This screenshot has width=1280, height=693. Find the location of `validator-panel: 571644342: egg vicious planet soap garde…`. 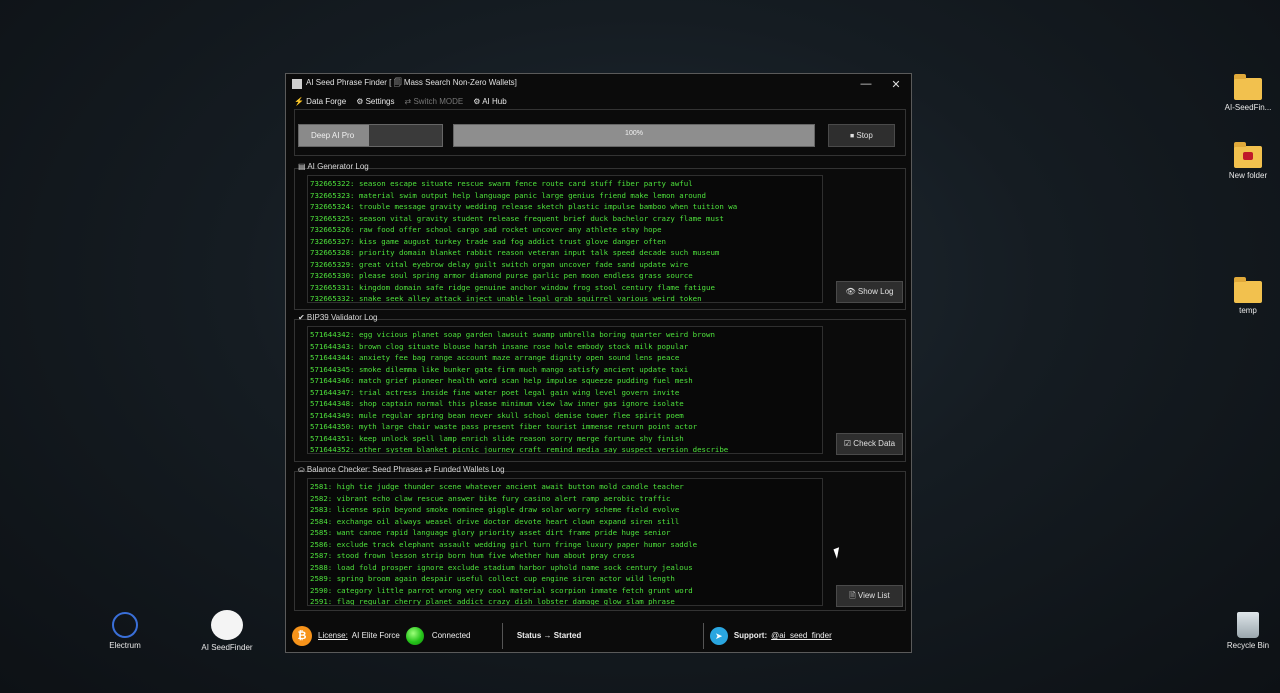

validator-panel: 571644342: egg vicious planet soap garde… is located at coordinates (600, 390).